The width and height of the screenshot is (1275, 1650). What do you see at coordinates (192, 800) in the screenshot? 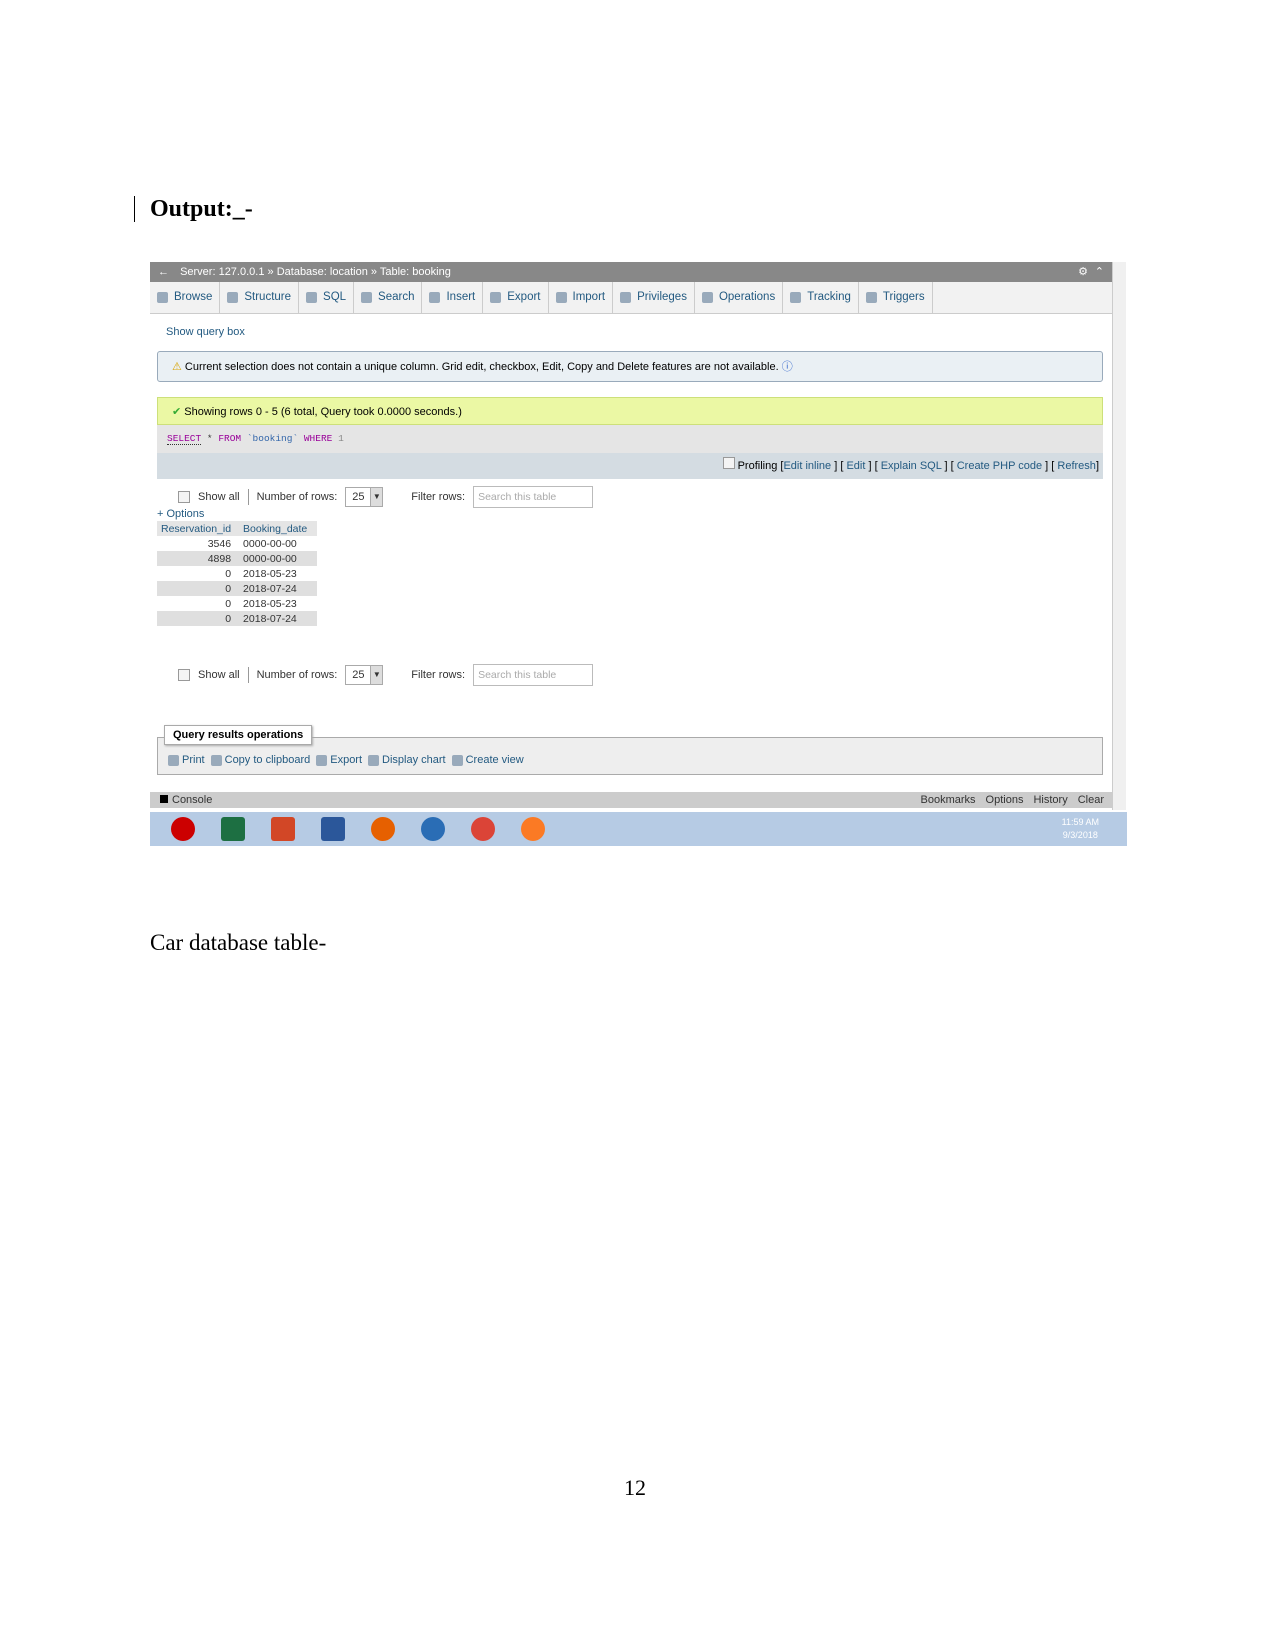
I see `console-toggle: Console` at bounding box center [192, 800].